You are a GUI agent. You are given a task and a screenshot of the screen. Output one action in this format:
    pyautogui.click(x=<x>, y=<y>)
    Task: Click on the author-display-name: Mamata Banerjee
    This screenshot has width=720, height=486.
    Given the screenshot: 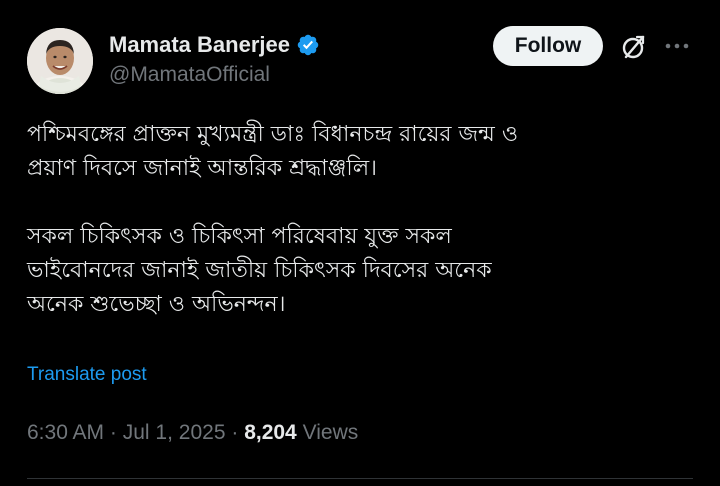 What is the action you would take?
    pyautogui.click(x=199, y=45)
    